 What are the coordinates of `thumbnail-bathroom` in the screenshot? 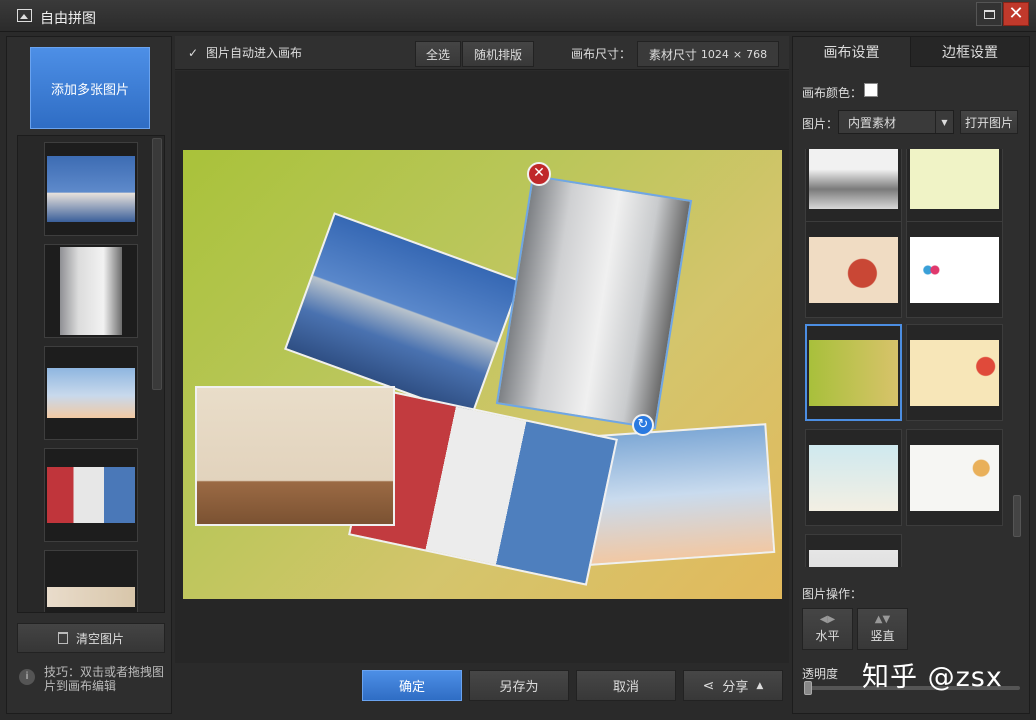 It's located at (91, 291).